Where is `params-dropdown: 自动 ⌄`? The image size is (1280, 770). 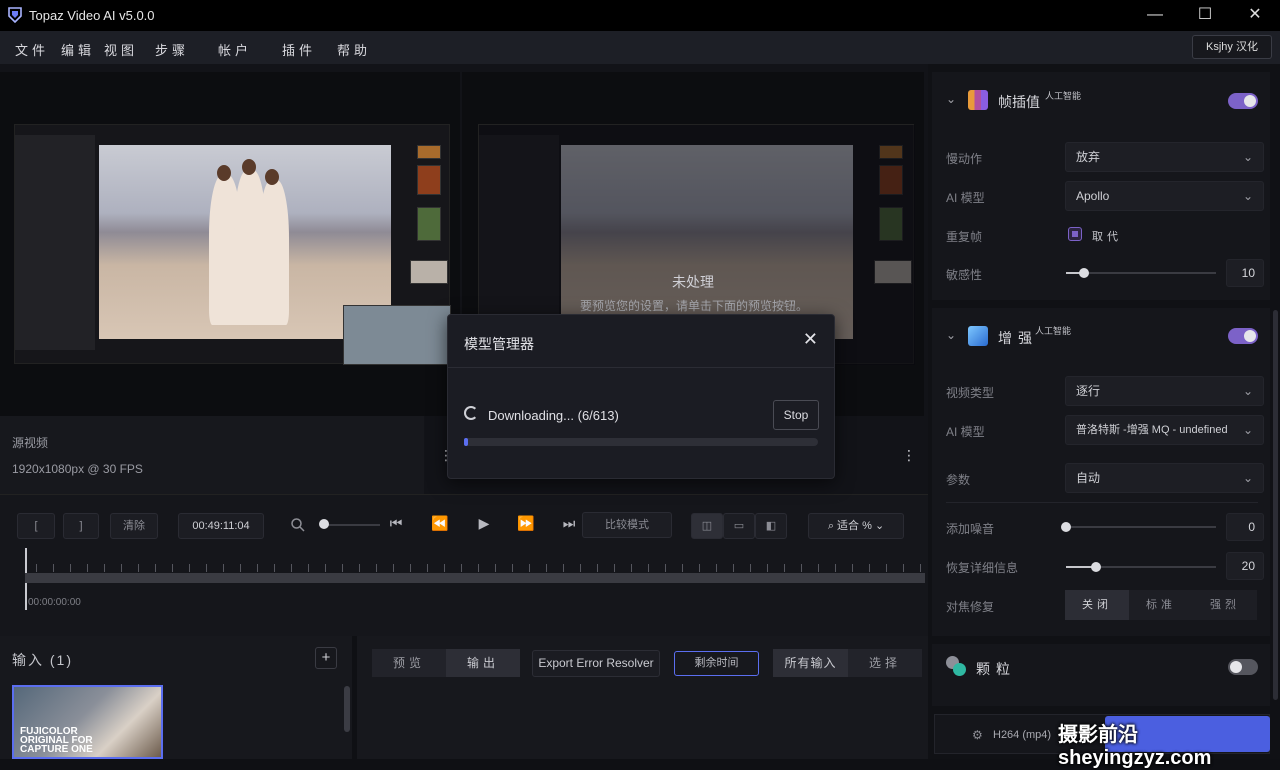
params-dropdown: 自动 ⌄ is located at coordinates (1164, 478).